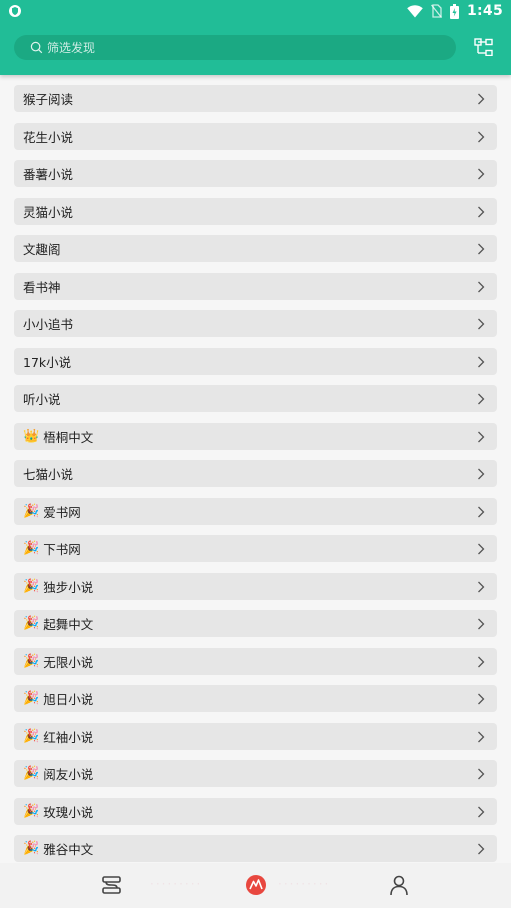  Describe the element at coordinates (255, 661) in the screenshot. I see `list-item: 🎉 无限小说` at that location.